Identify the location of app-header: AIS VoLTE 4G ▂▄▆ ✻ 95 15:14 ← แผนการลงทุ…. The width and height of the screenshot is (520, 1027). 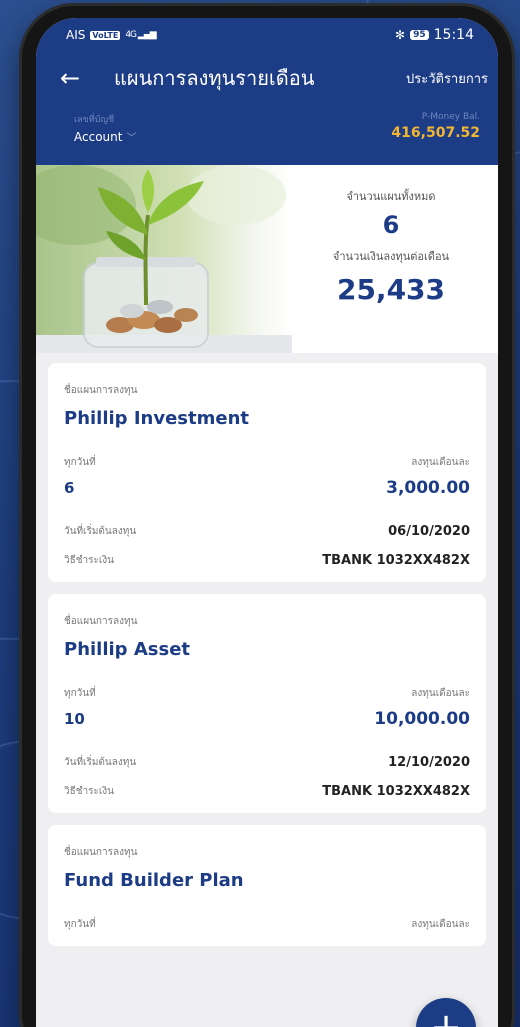
(267, 91).